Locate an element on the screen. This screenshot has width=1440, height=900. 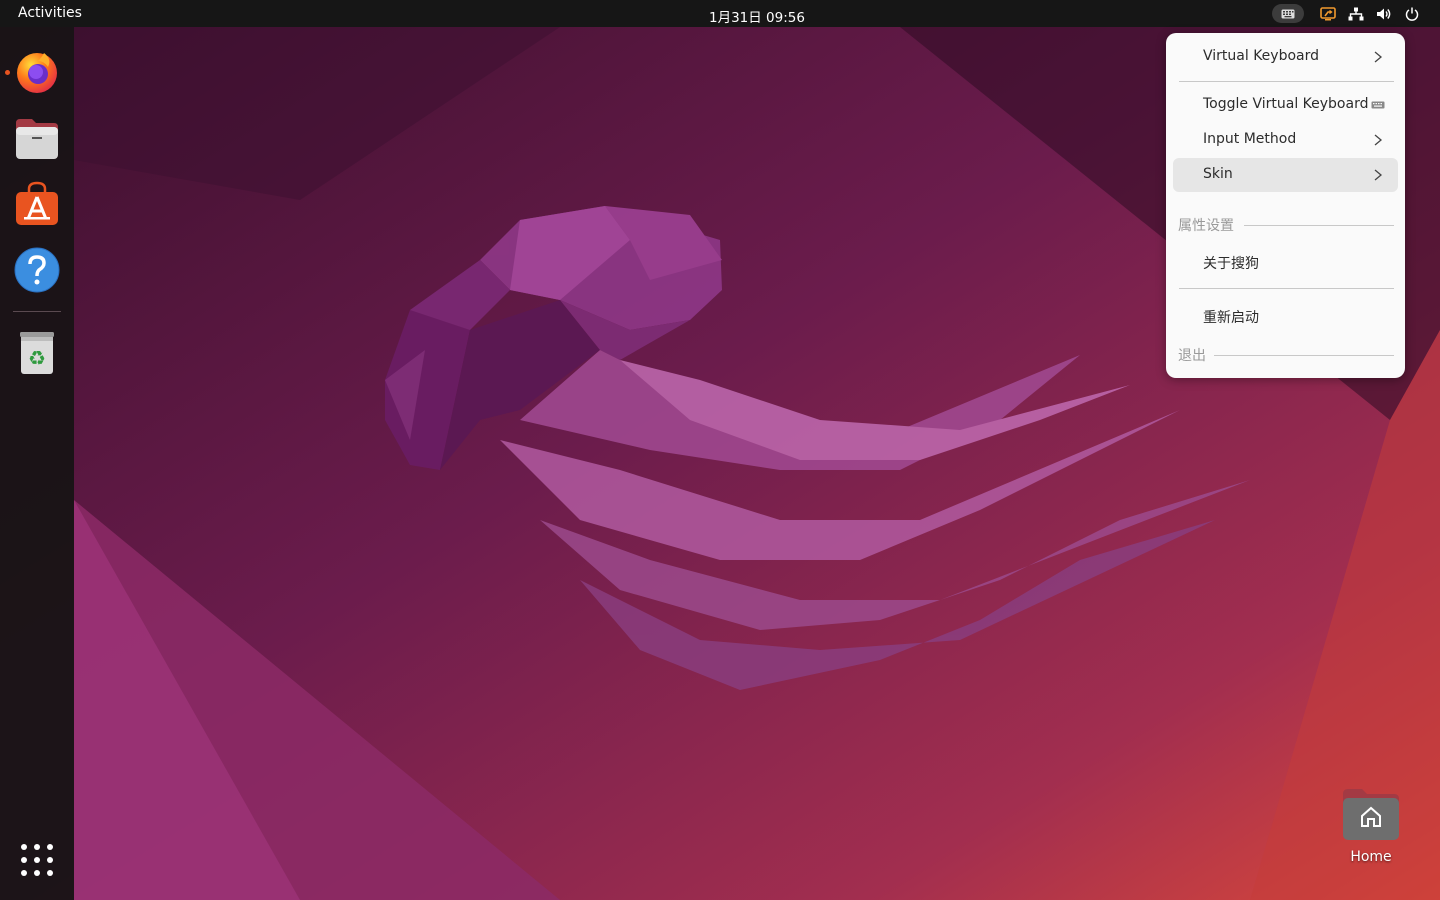
menu-item-label: 重新启动 is located at coordinates (1231, 318).